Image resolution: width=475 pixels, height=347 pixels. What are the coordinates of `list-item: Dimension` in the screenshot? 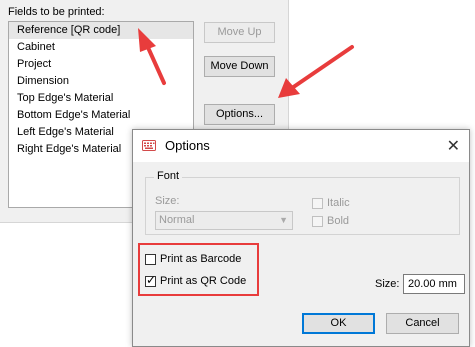 It's located at (101, 81).